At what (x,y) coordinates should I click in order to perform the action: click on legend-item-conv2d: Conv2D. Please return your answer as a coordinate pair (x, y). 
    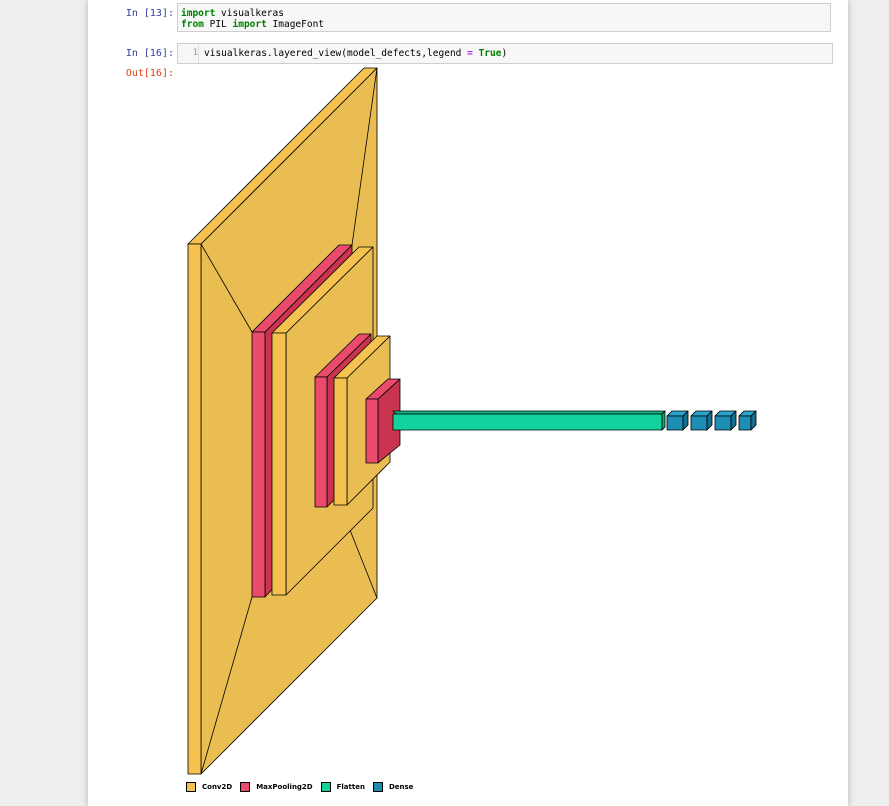
    Looking at the image, I should click on (209, 787).